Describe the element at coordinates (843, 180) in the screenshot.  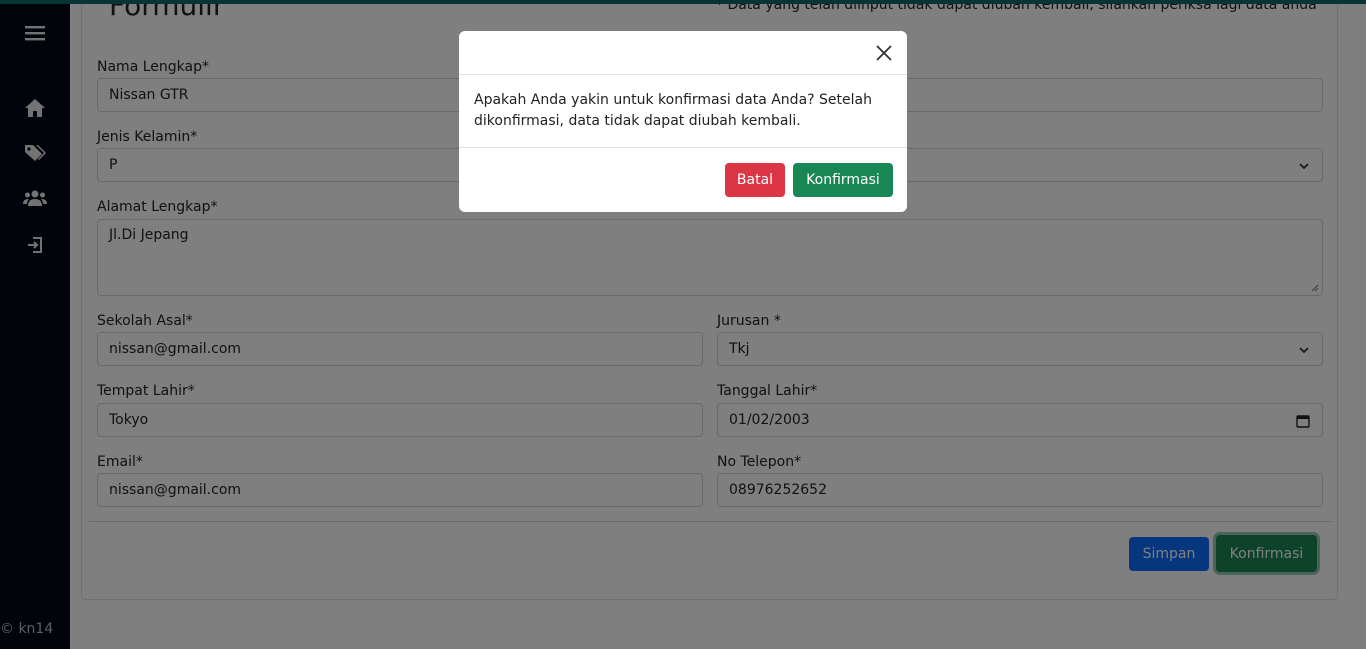
I see `modal-confirm-button: Konfirmasi` at that location.